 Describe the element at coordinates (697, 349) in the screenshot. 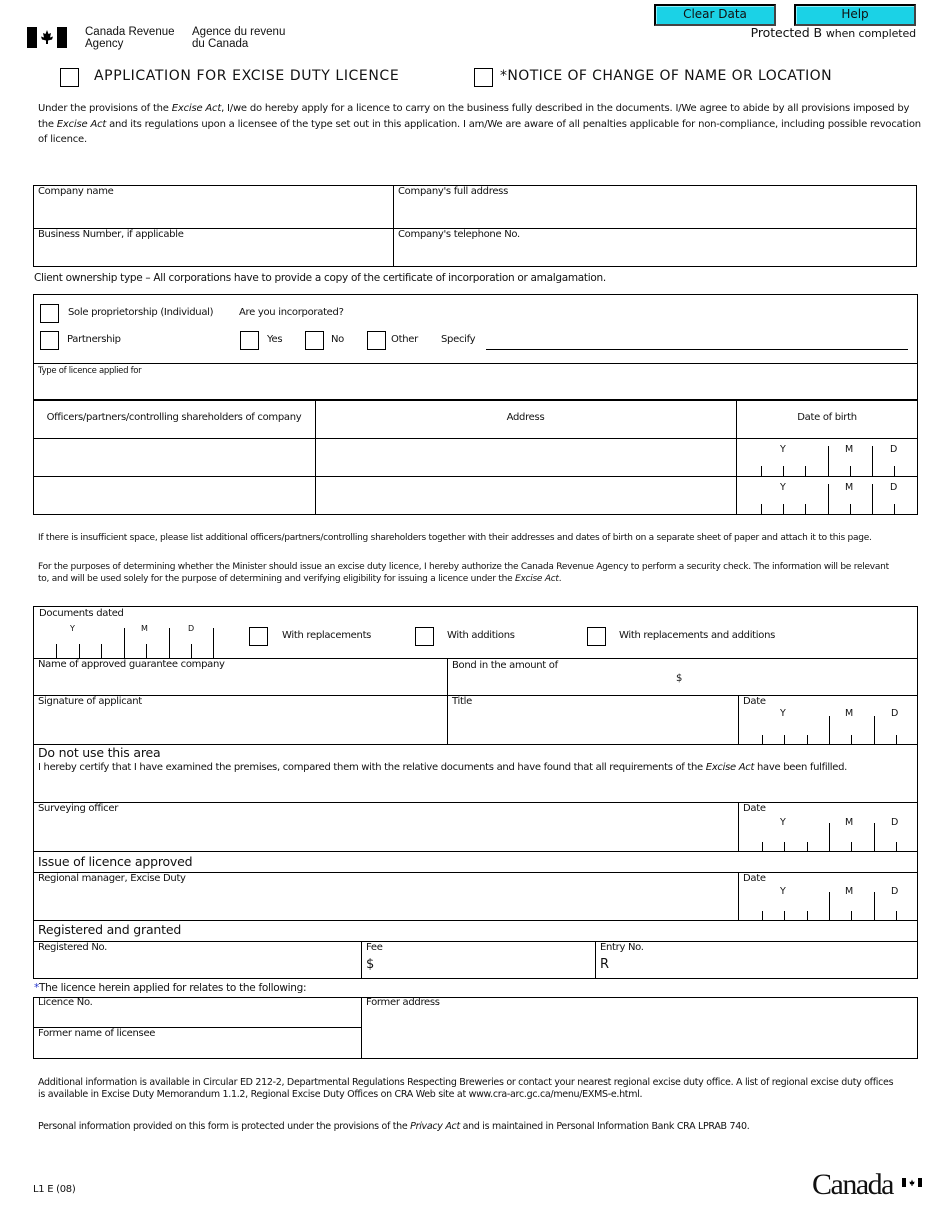

I see `specify-underline` at that location.